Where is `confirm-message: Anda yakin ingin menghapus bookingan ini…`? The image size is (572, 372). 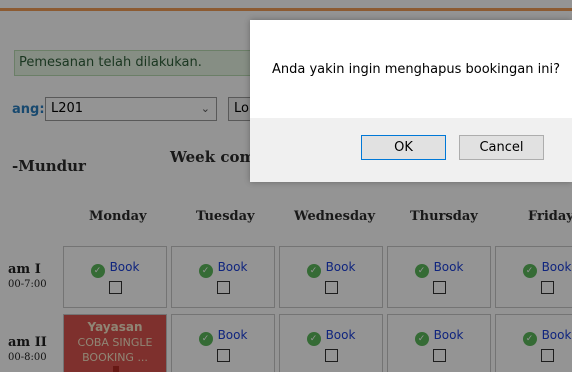
confirm-message: Anda yakin ingin menghapus bookingan ini… is located at coordinates (416, 69).